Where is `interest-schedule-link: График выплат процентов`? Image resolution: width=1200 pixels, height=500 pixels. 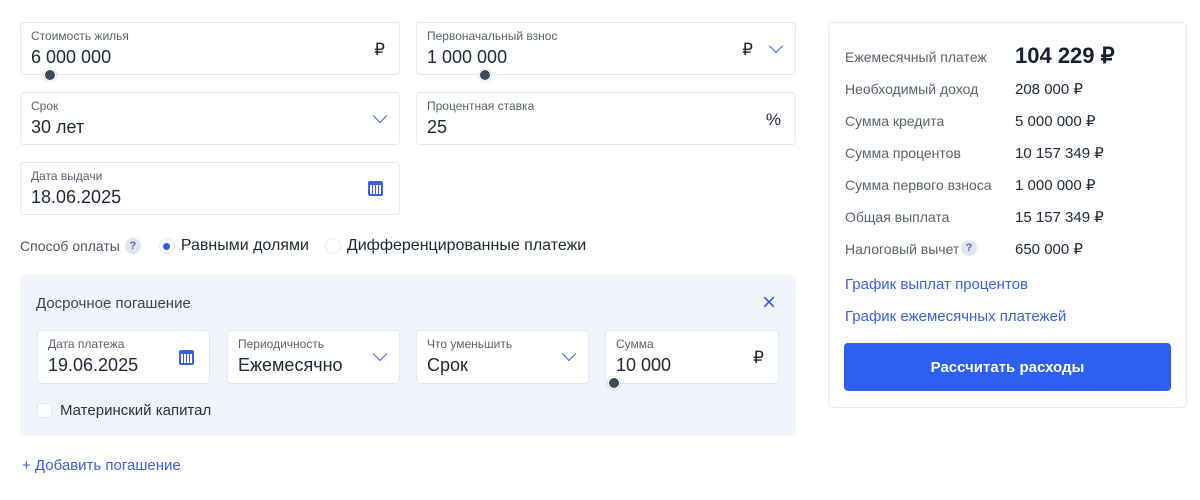
interest-schedule-link: График выплат процентов is located at coordinates (936, 284).